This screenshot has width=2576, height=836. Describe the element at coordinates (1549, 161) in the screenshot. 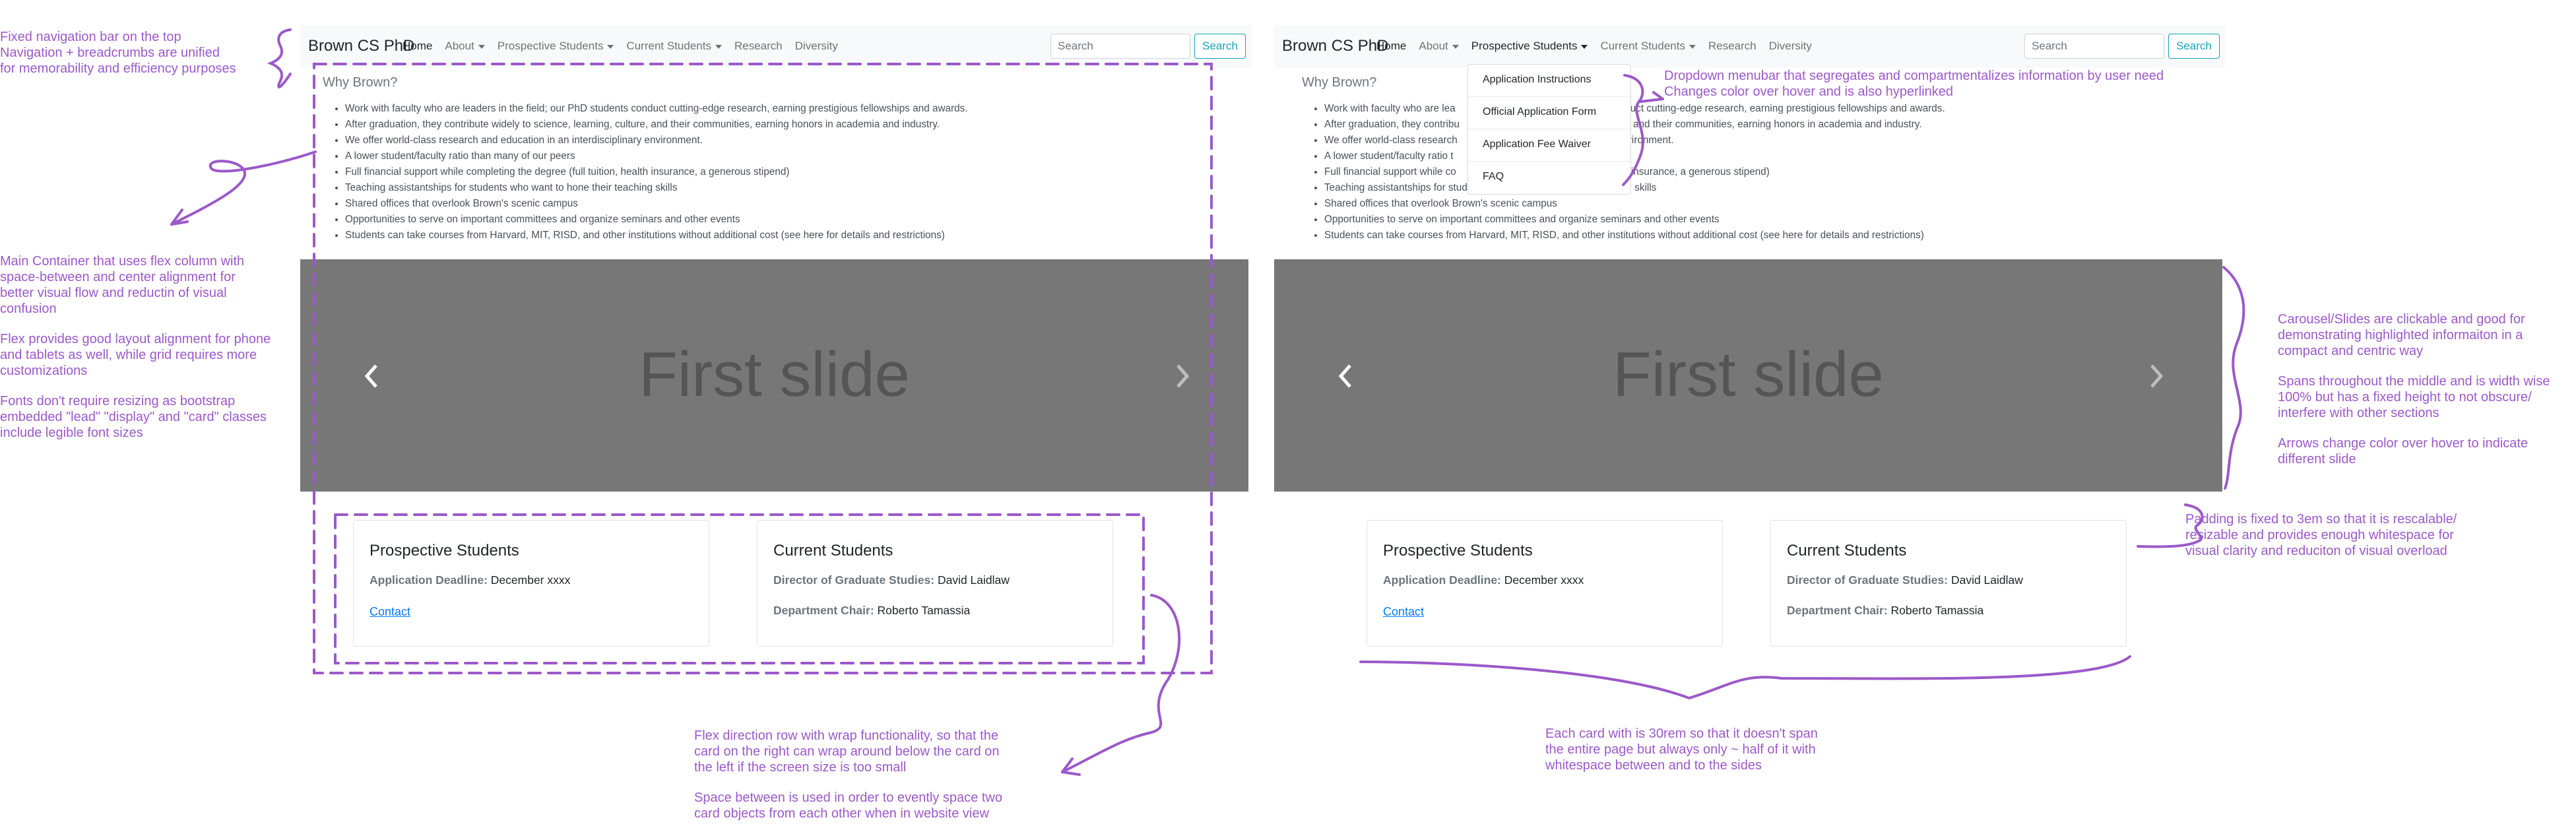

I see `dropdown-divider` at that location.